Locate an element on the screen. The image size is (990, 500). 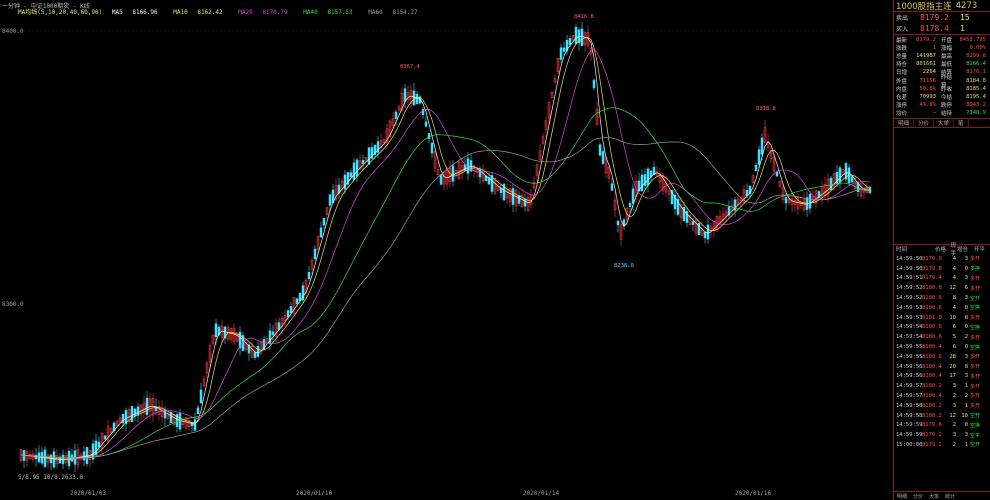
quote-label: 最低 is located at coordinates (947, 65).